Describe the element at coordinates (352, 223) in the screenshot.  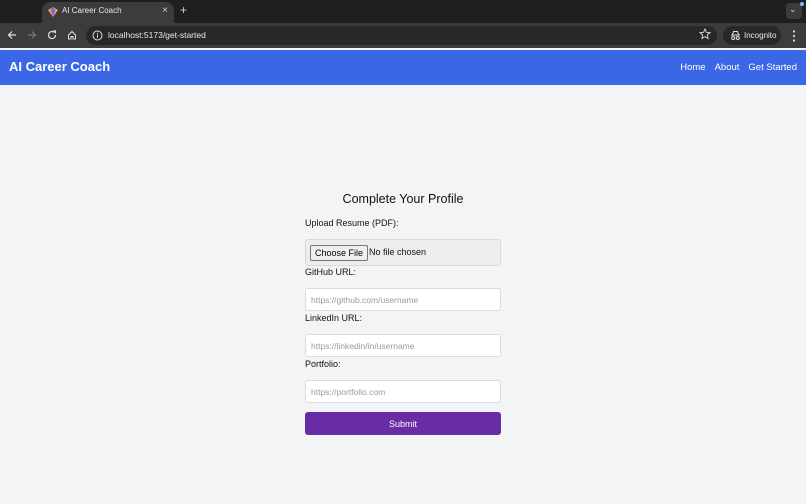
I see `resume-label: Upload Resume (PDF):` at that location.